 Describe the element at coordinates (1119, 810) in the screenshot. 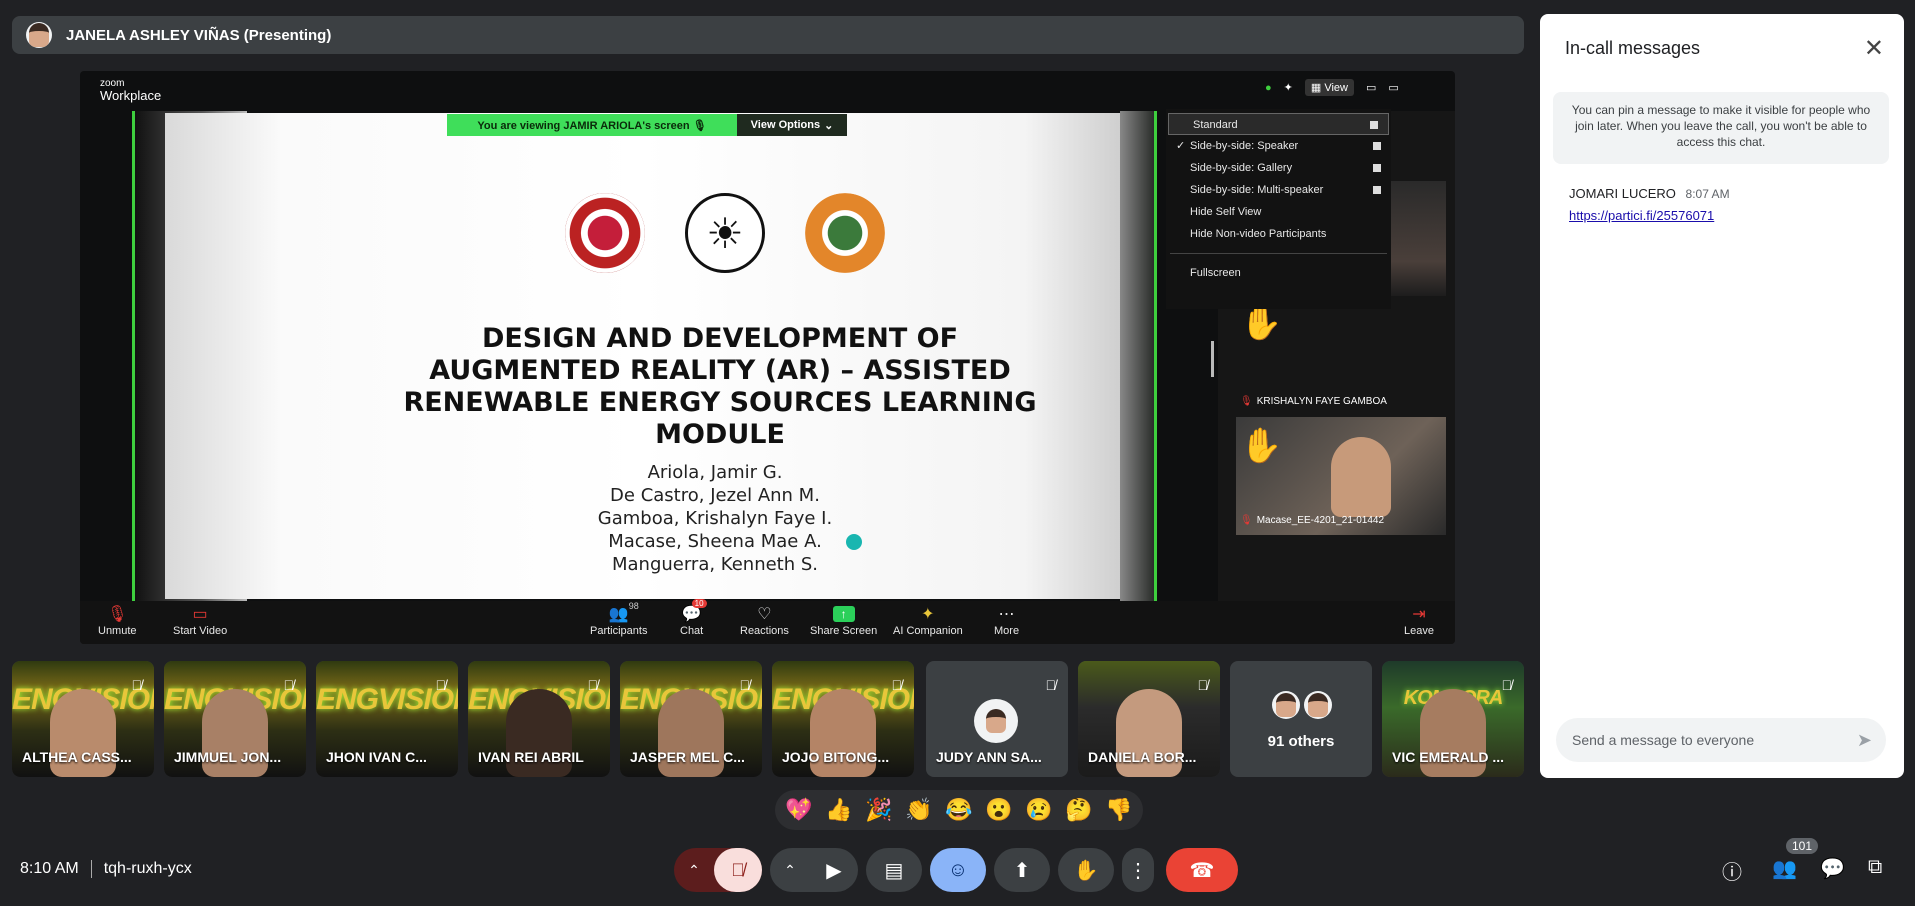

I see `reaction-thumbs-down: 👎` at that location.